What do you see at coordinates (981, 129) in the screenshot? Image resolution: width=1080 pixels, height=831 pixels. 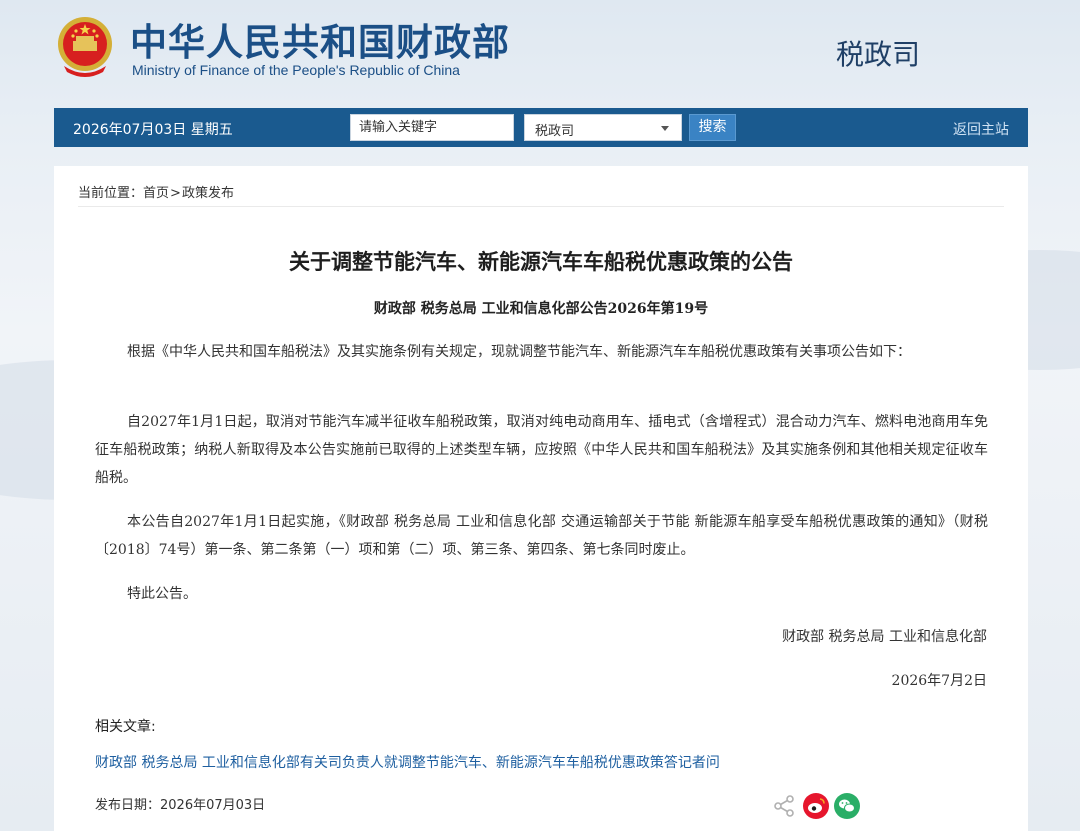 I see `return-home-link: 返回主站` at bounding box center [981, 129].